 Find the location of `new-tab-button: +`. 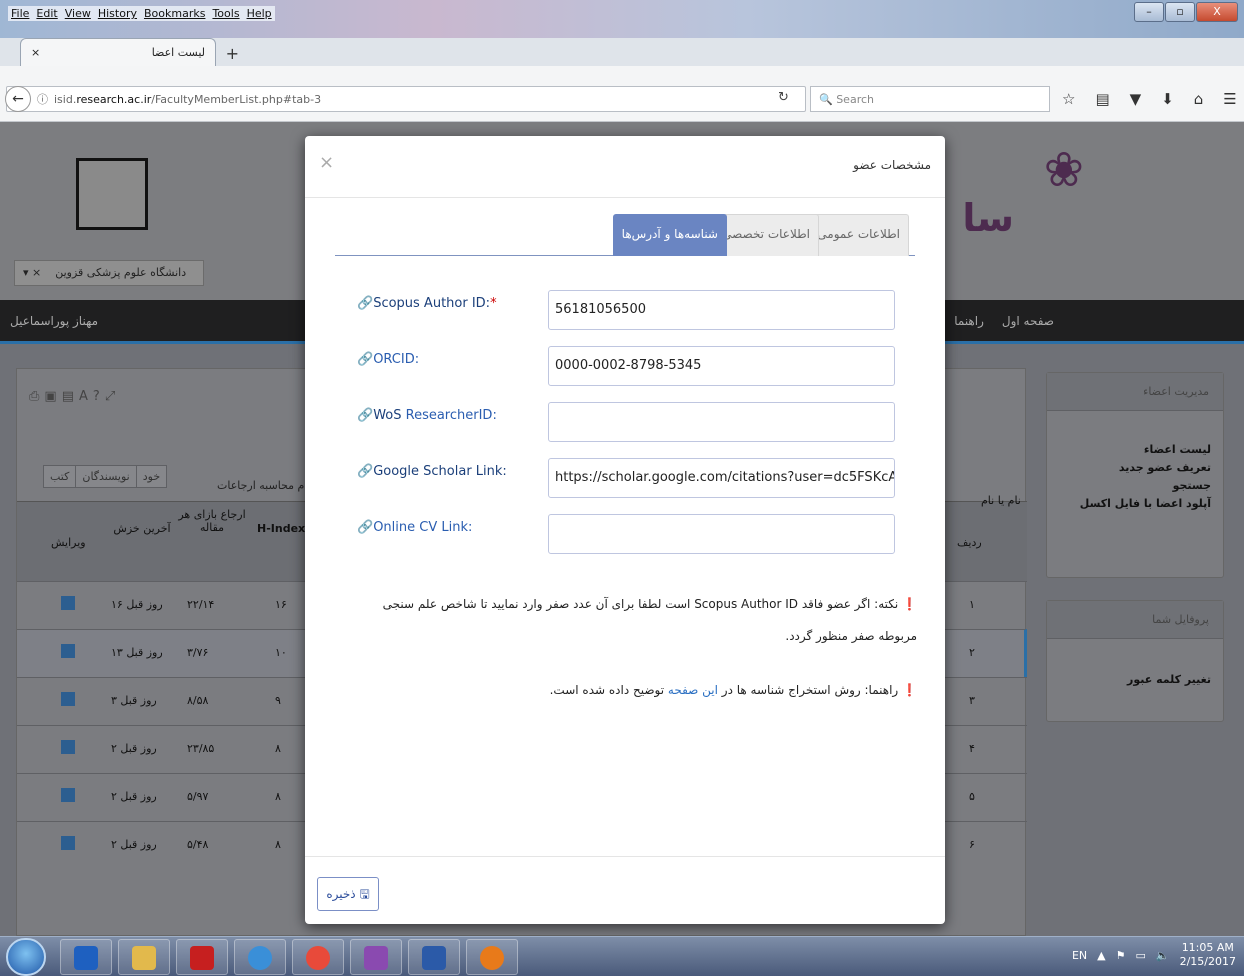

new-tab-button: + is located at coordinates (232, 53).